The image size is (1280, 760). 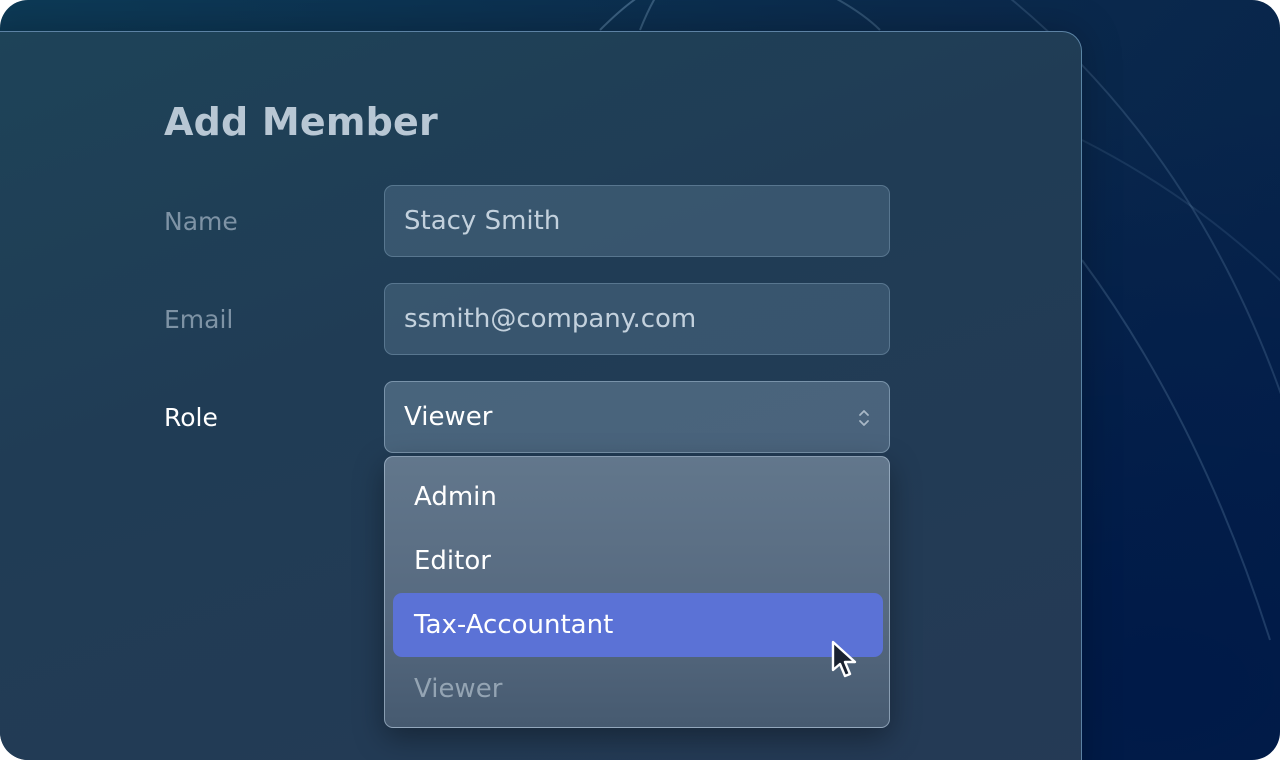 What do you see at coordinates (844, 659) in the screenshot?
I see `mouse-cursor-icon` at bounding box center [844, 659].